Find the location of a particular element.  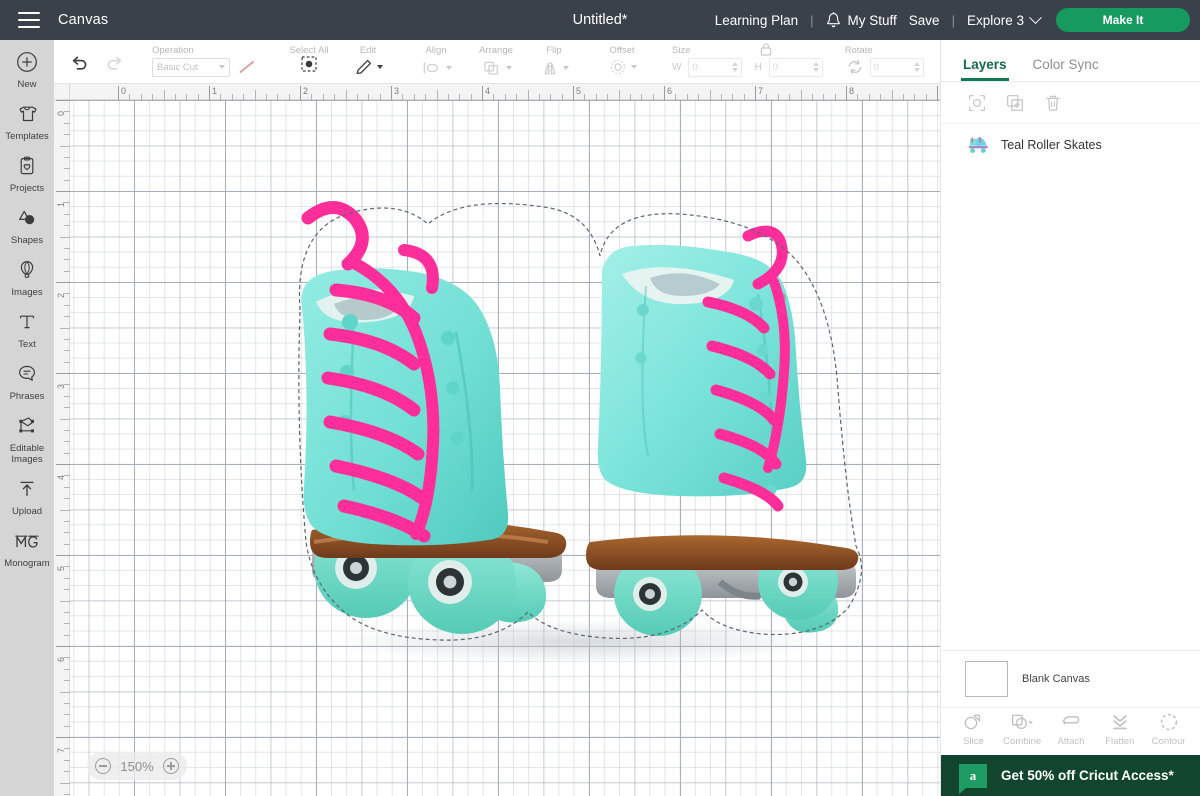

height-input: 0 is located at coordinates (795, 67).